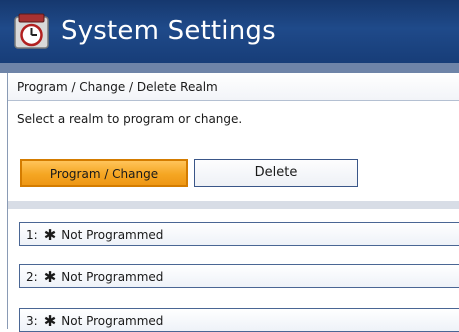 Image resolution: width=459 pixels, height=332 pixels. Describe the element at coordinates (130, 119) in the screenshot. I see `instruction-text: Select a realm to program or change.` at that location.